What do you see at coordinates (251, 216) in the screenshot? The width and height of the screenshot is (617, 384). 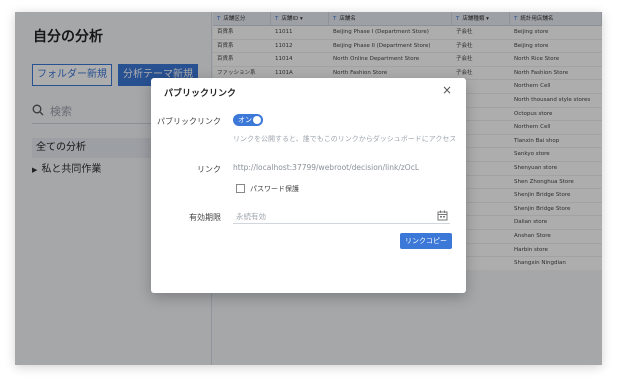 I see `expire-value: 永続有効` at bounding box center [251, 216].